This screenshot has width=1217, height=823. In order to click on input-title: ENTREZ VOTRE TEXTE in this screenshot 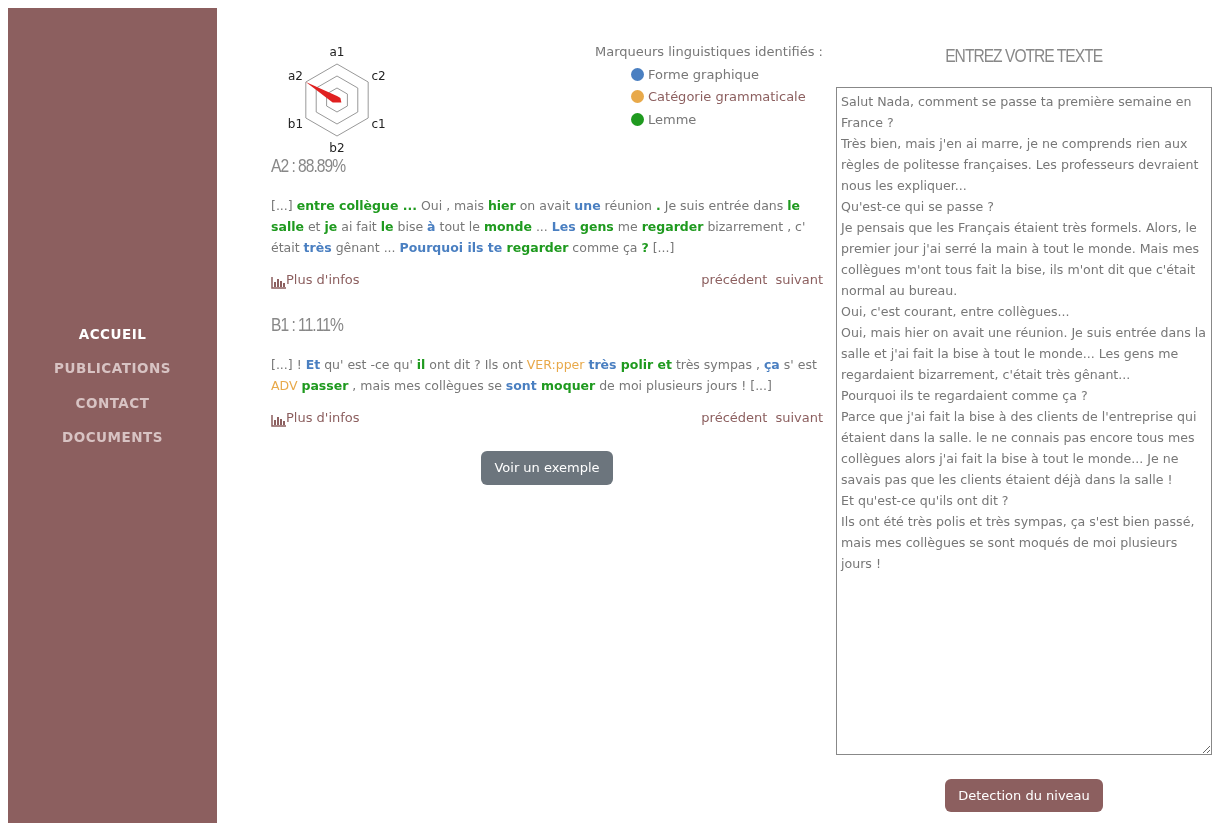, I will do `click(1024, 56)`.